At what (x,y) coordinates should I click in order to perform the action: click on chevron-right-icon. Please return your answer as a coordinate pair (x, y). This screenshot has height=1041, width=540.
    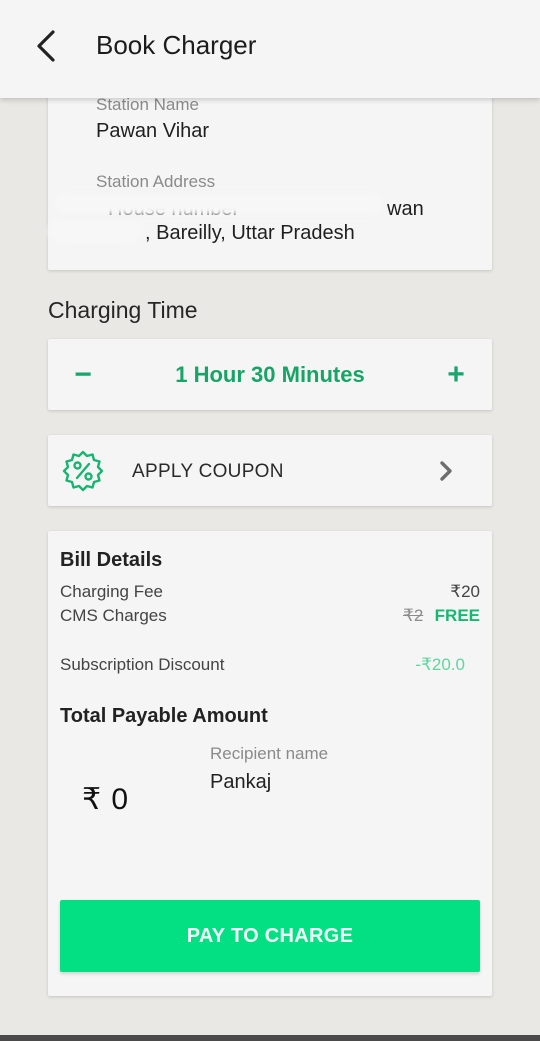
    Looking at the image, I should click on (446, 471).